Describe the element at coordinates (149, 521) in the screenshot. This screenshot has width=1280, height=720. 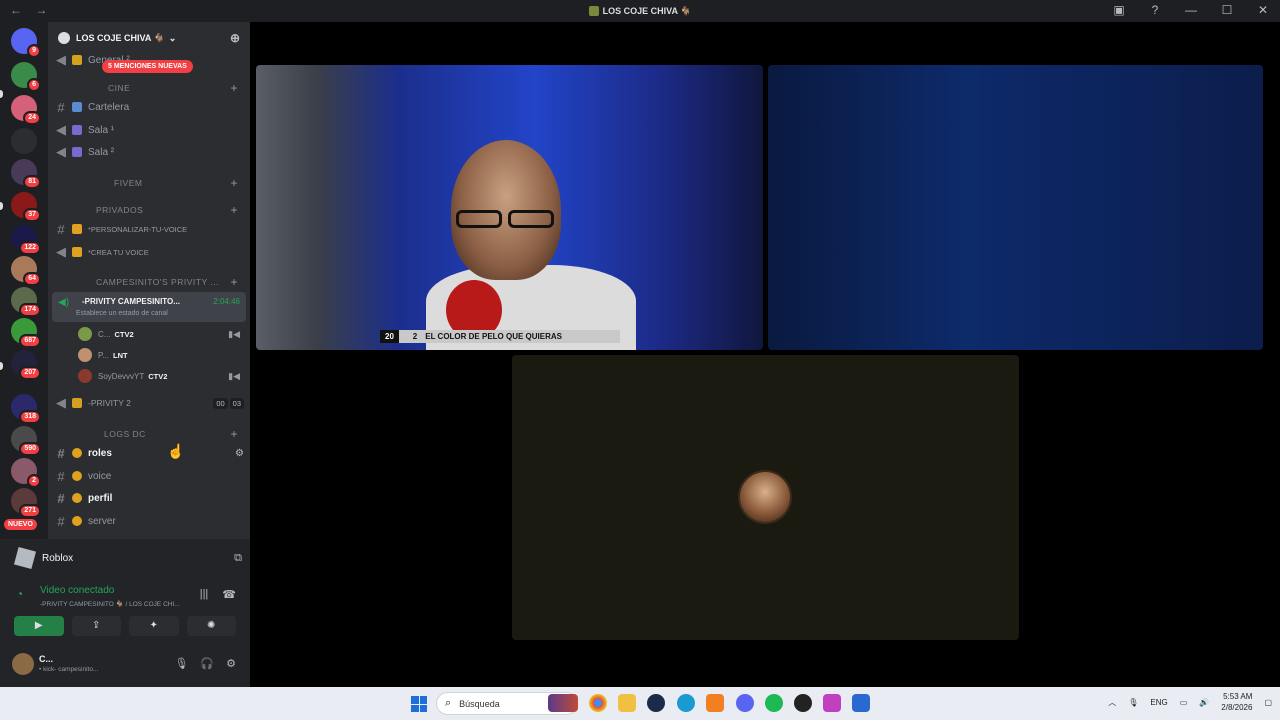
I see `channel-server: # server` at that location.